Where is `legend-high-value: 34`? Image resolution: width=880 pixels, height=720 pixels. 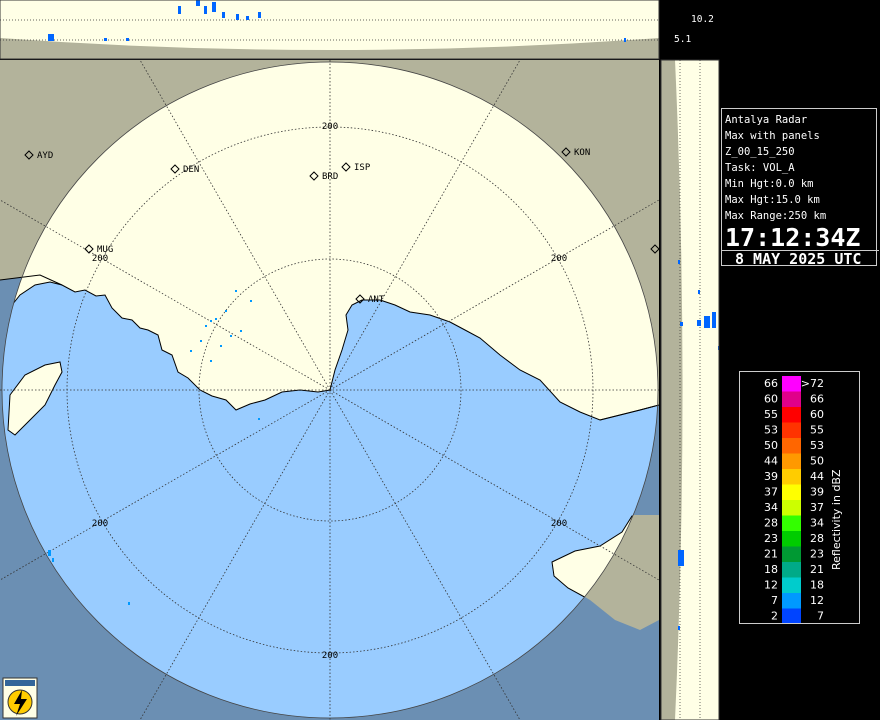 legend-high-value: 34 is located at coordinates (817, 523).